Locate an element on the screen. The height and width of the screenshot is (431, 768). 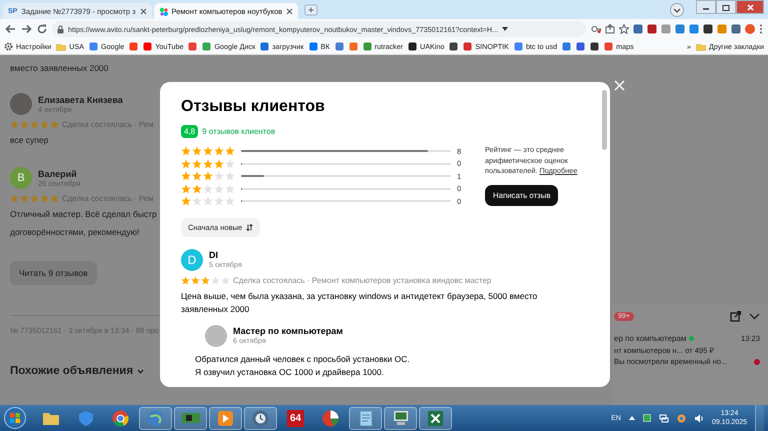
start-button is located at coordinates (15, 418).